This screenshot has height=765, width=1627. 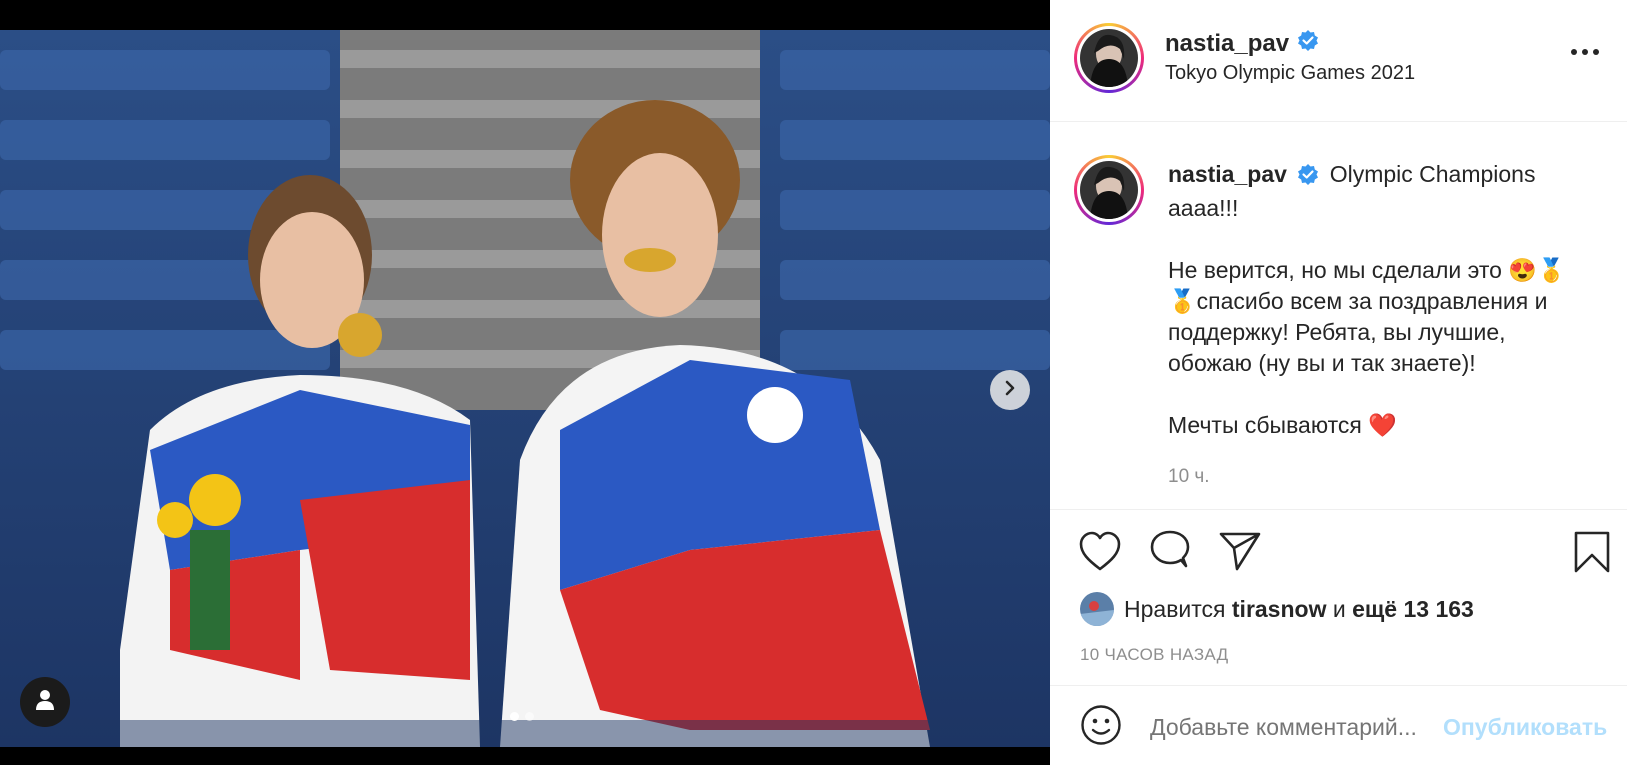 I want to click on likes-prefix: Нравится, so click(x=1175, y=608).